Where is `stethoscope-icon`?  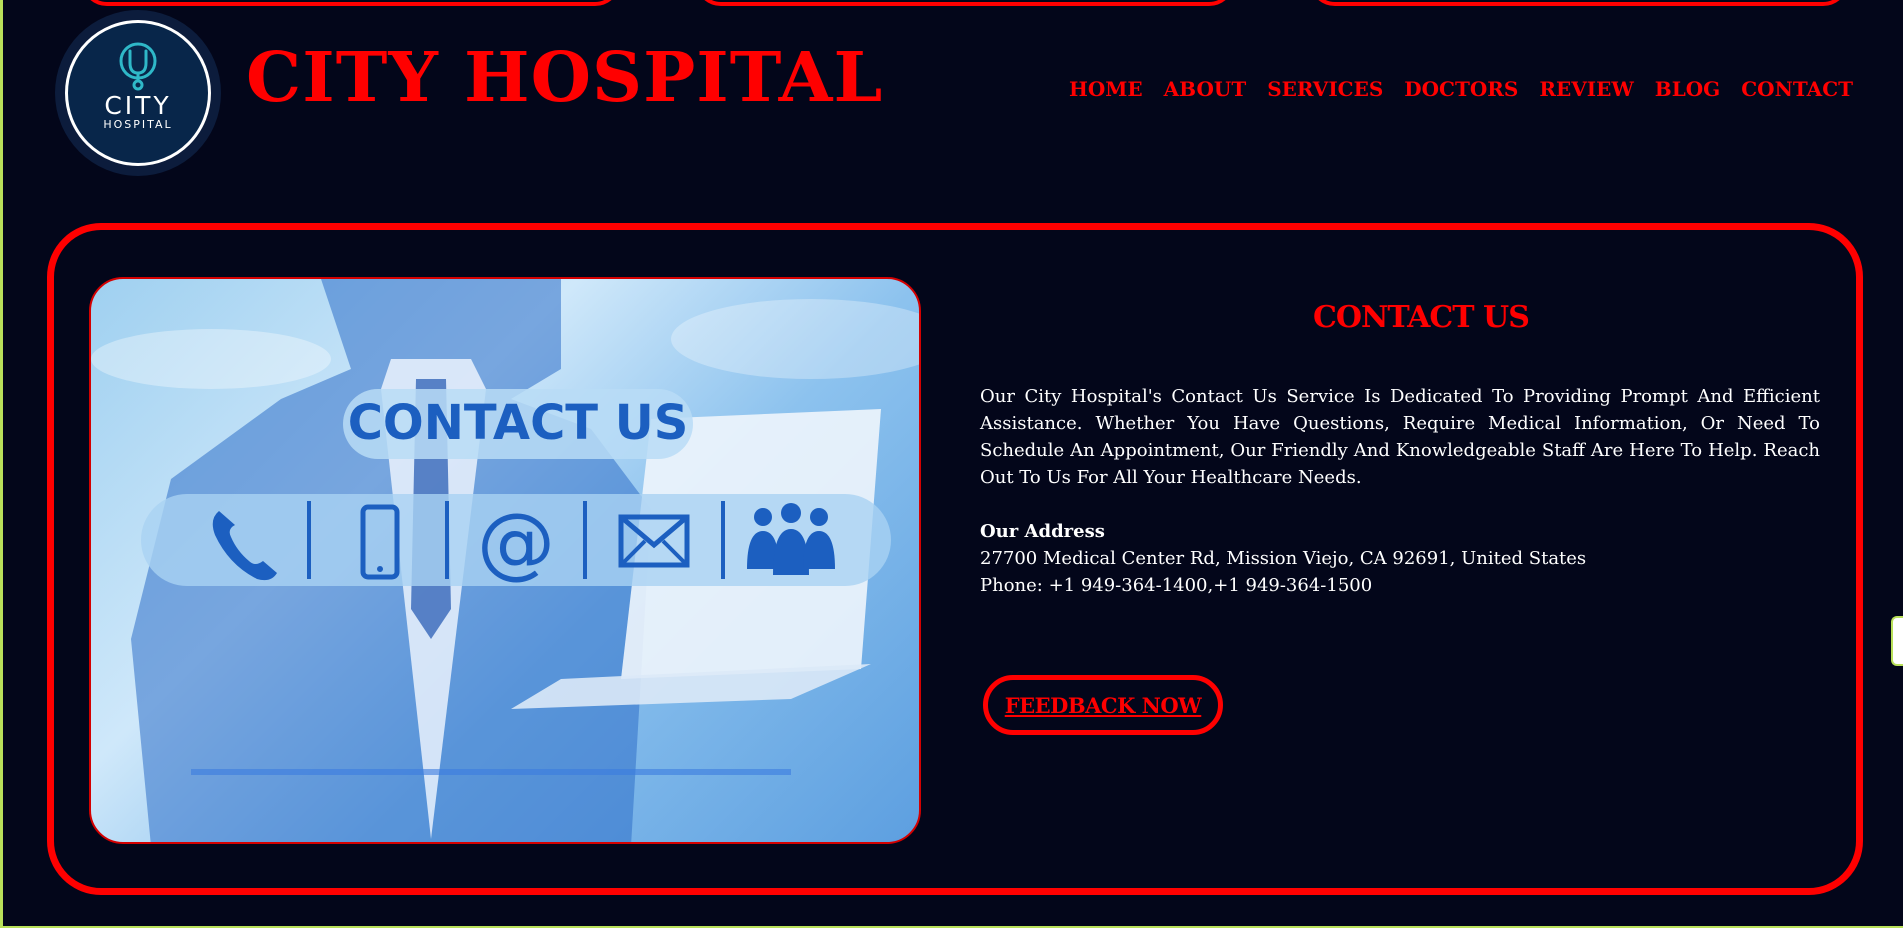 stethoscope-icon is located at coordinates (138, 66).